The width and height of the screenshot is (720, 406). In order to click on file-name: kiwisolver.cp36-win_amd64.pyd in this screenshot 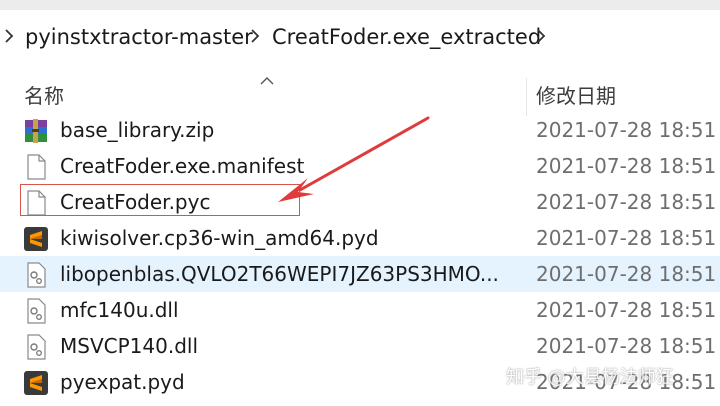, I will do `click(219, 238)`.